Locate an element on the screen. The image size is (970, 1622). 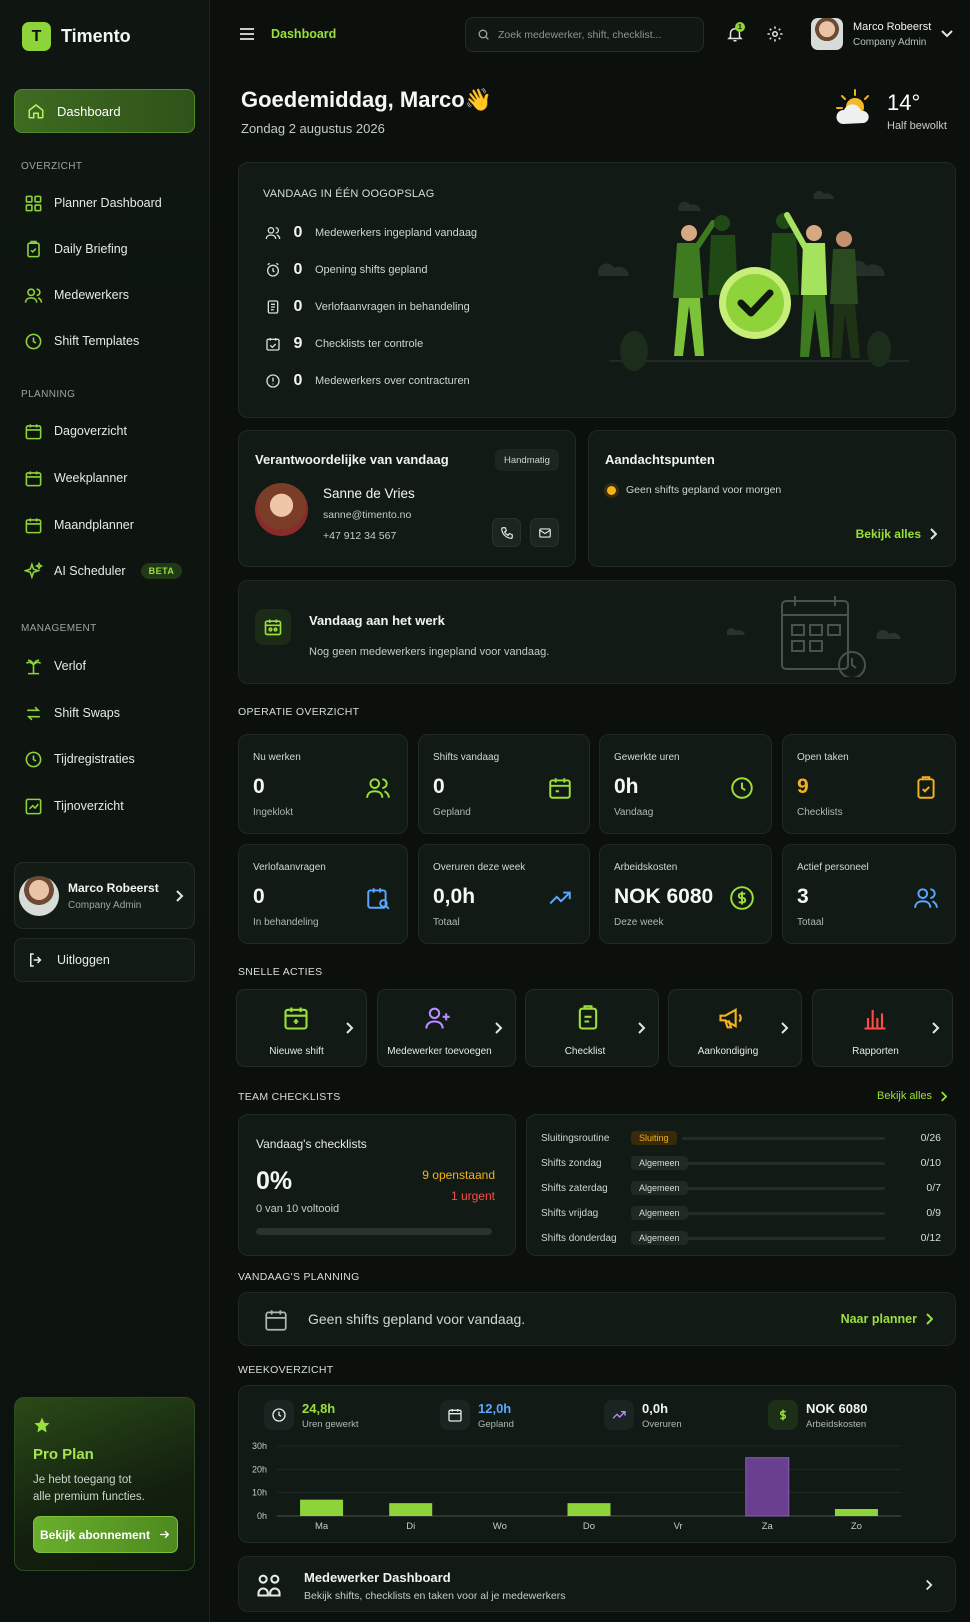
bar-chart-icon is located at coordinates (875, 1019).